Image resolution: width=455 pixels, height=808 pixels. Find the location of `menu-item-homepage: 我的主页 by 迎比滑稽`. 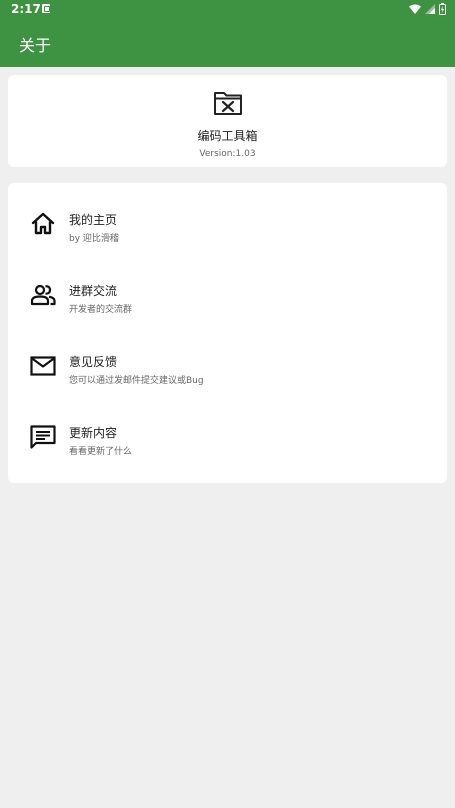

menu-item-homepage: 我的主页 by 迎比滑稽 is located at coordinates (227, 218).